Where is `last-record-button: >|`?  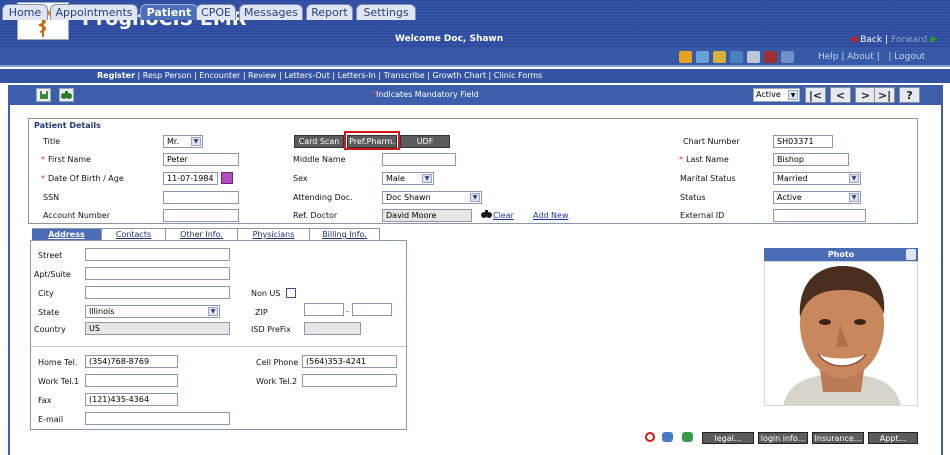
last-record-button: >| is located at coordinates (884, 95).